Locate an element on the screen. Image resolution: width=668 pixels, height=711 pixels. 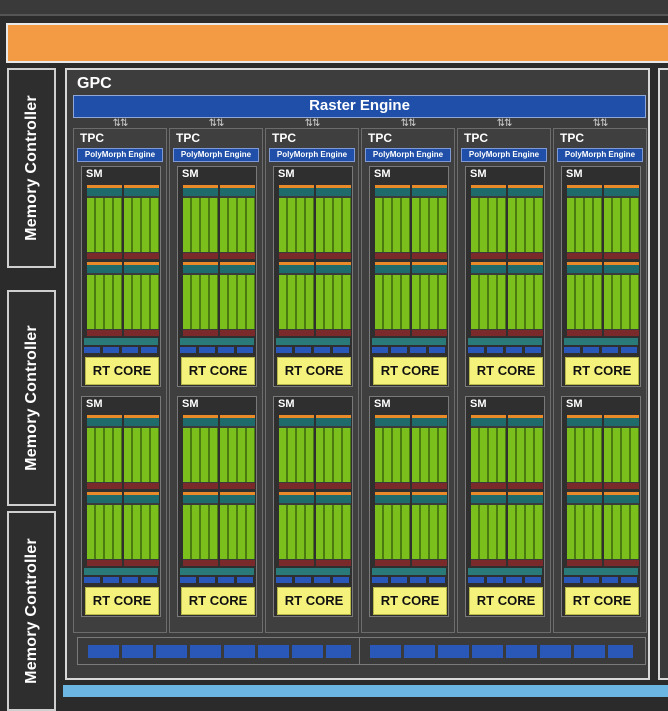
tpc-block: ⇅⇅ TPC PolyMorph Engine SM RT CORE SM RT CORE is located at coordinates (312, 376).